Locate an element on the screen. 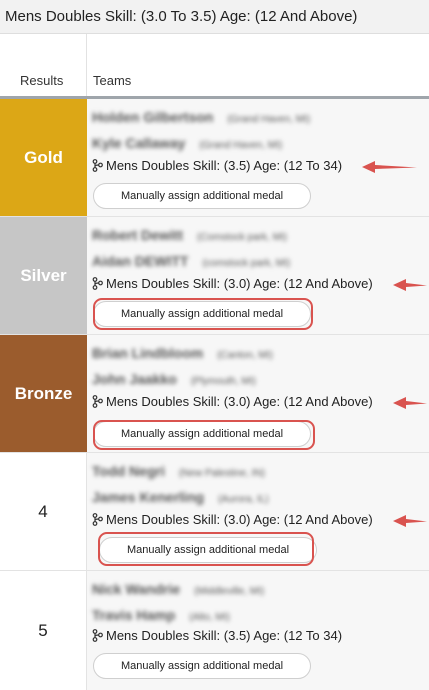 This screenshot has height=690, width=429. result-bronze: Bronze is located at coordinates (43, 393).